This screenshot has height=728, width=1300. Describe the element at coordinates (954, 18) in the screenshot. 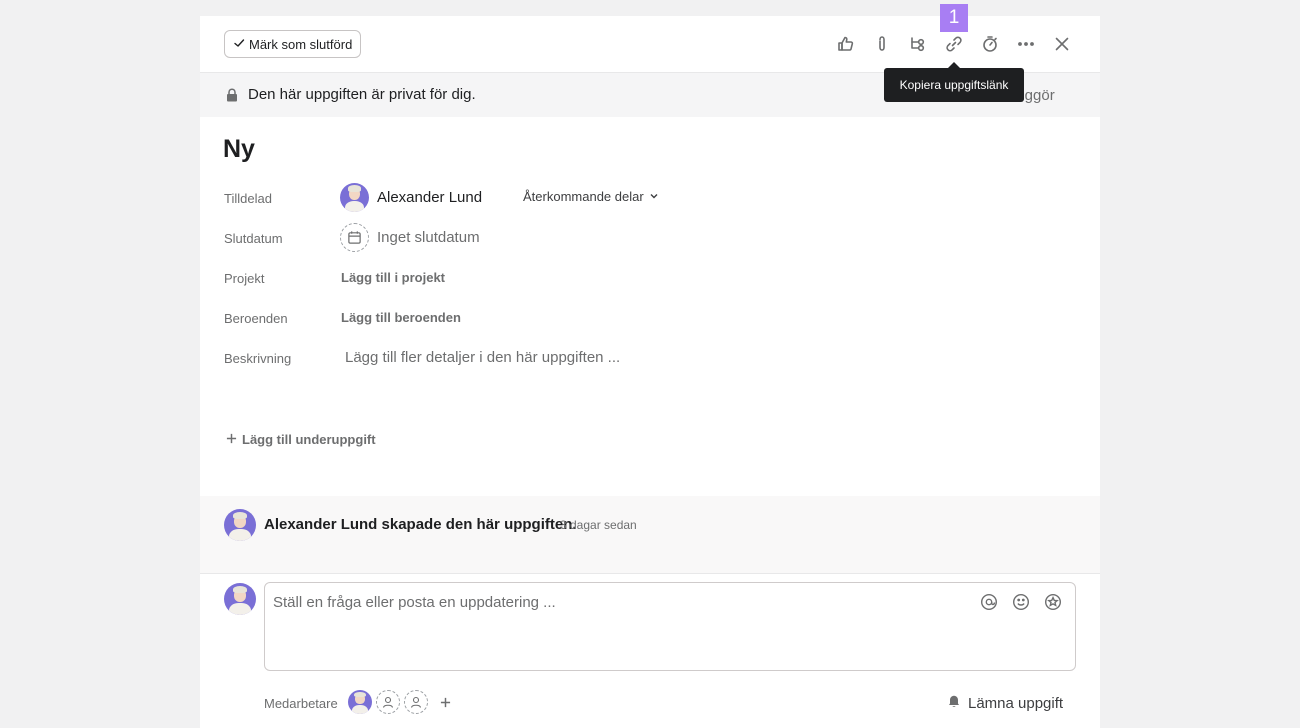

I see `step-badge: 1` at that location.